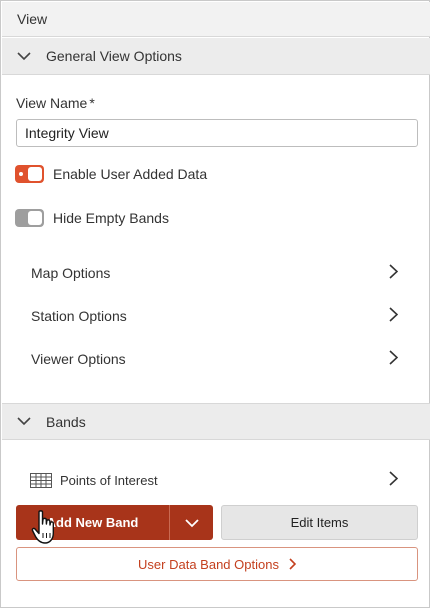 Image resolution: width=430 pixels, height=608 pixels. What do you see at coordinates (71, 273) in the screenshot?
I see `map-options-label: Map Options` at bounding box center [71, 273].